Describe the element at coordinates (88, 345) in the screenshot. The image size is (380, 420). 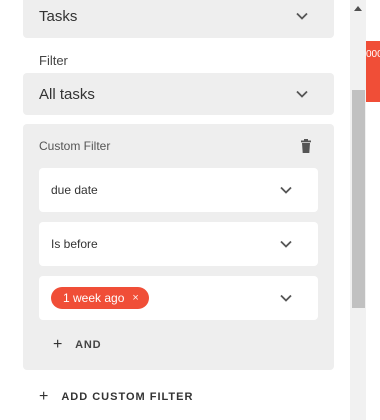
I see `and-button-label: AND` at that location.